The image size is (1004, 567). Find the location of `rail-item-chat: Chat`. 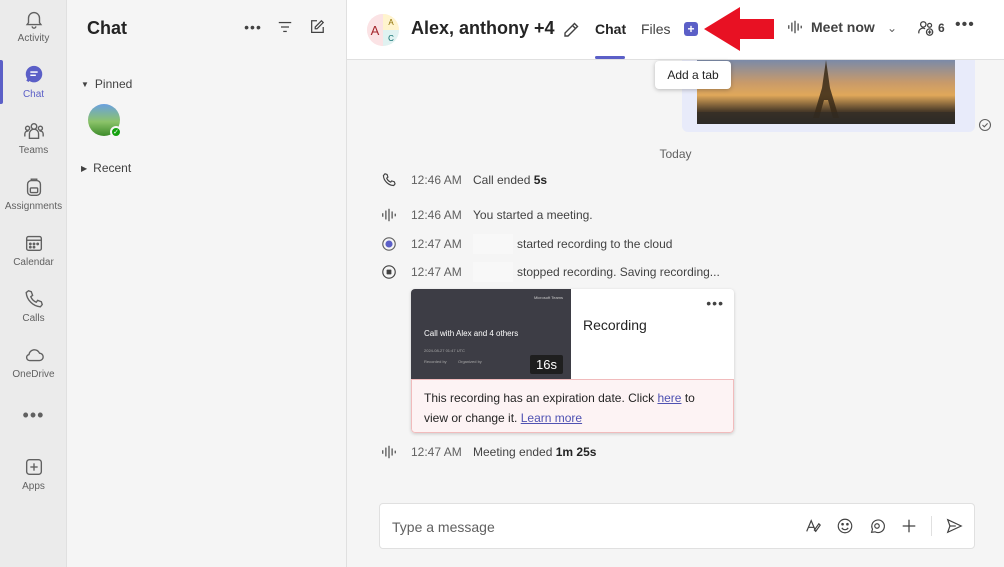

rail-item-chat: Chat is located at coordinates (33, 82).